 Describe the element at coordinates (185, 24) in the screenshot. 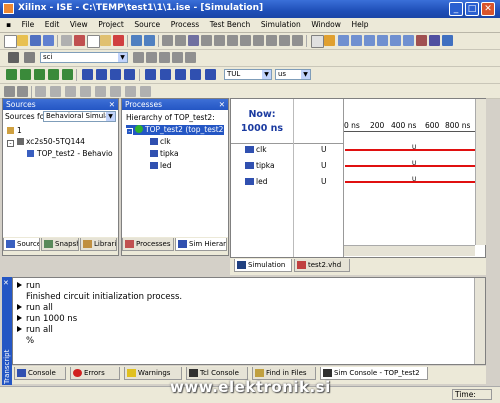

I see `menu-process: Process` at that location.